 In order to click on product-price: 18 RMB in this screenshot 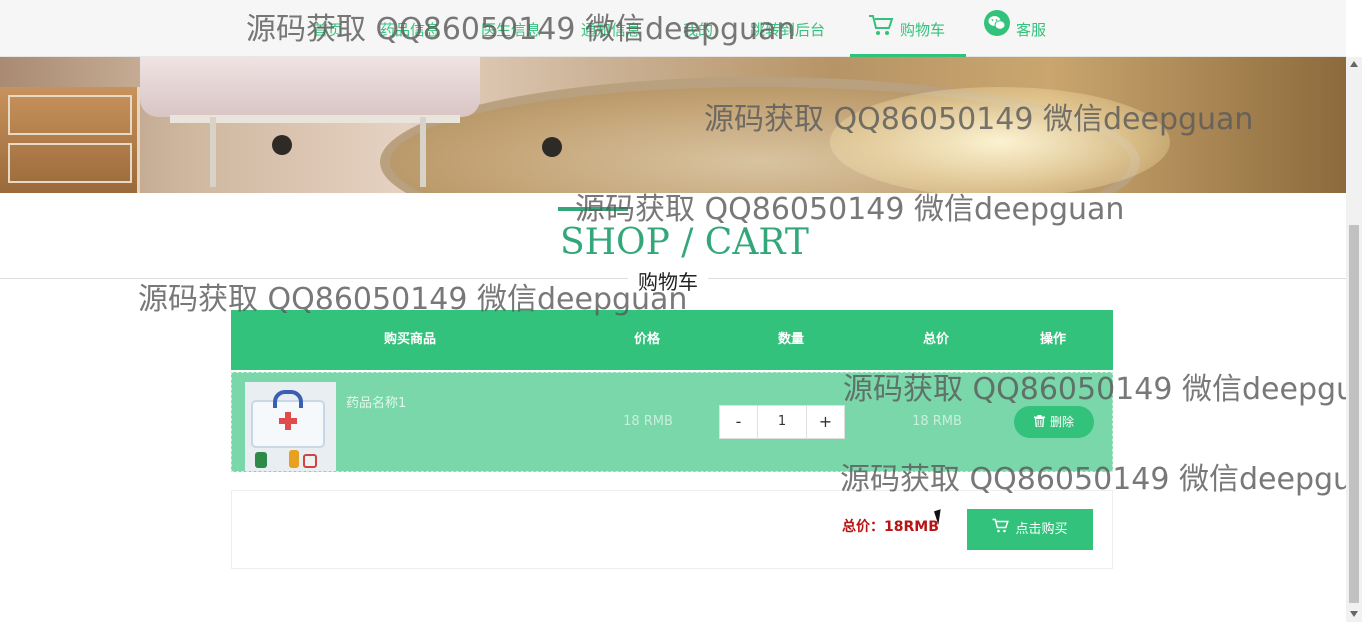, I will do `click(648, 421)`.